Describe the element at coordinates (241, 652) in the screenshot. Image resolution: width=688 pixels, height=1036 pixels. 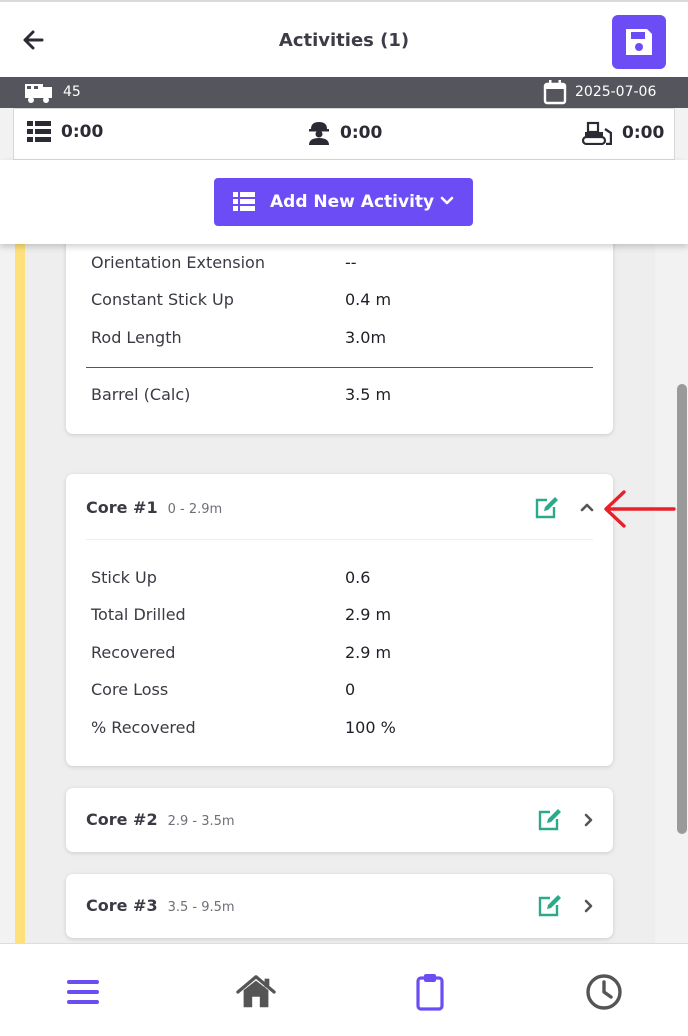
I see `core-row: Recovered 2.9 m` at that location.